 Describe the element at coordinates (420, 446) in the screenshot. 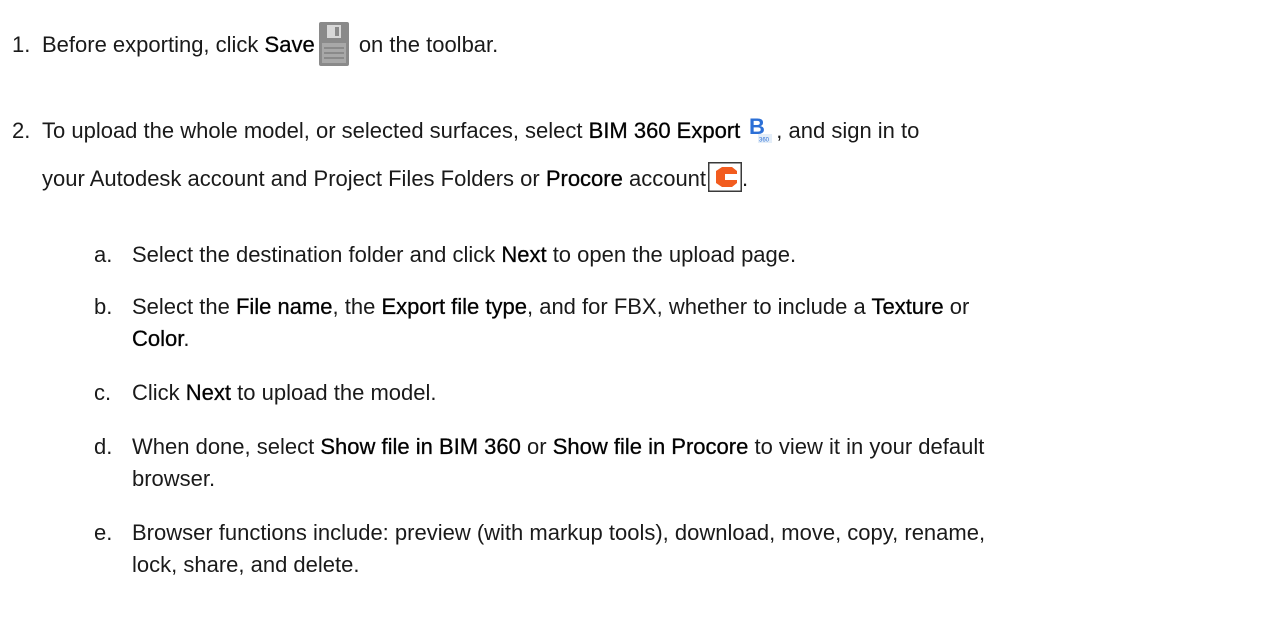

I see `show-file-bim360-label: Show file in BIM 360` at that location.